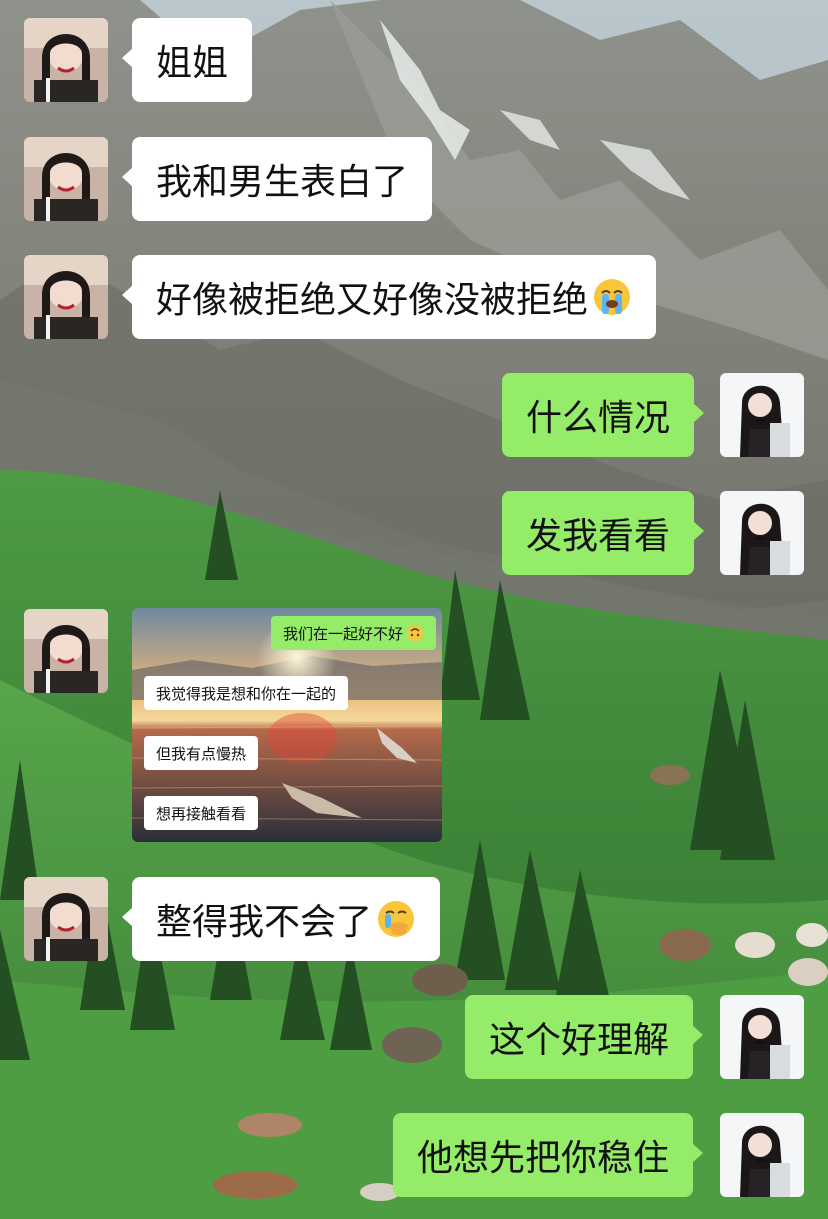  What do you see at coordinates (282, 182) in the screenshot?
I see `message-text: 我和男生表白了` at bounding box center [282, 182].